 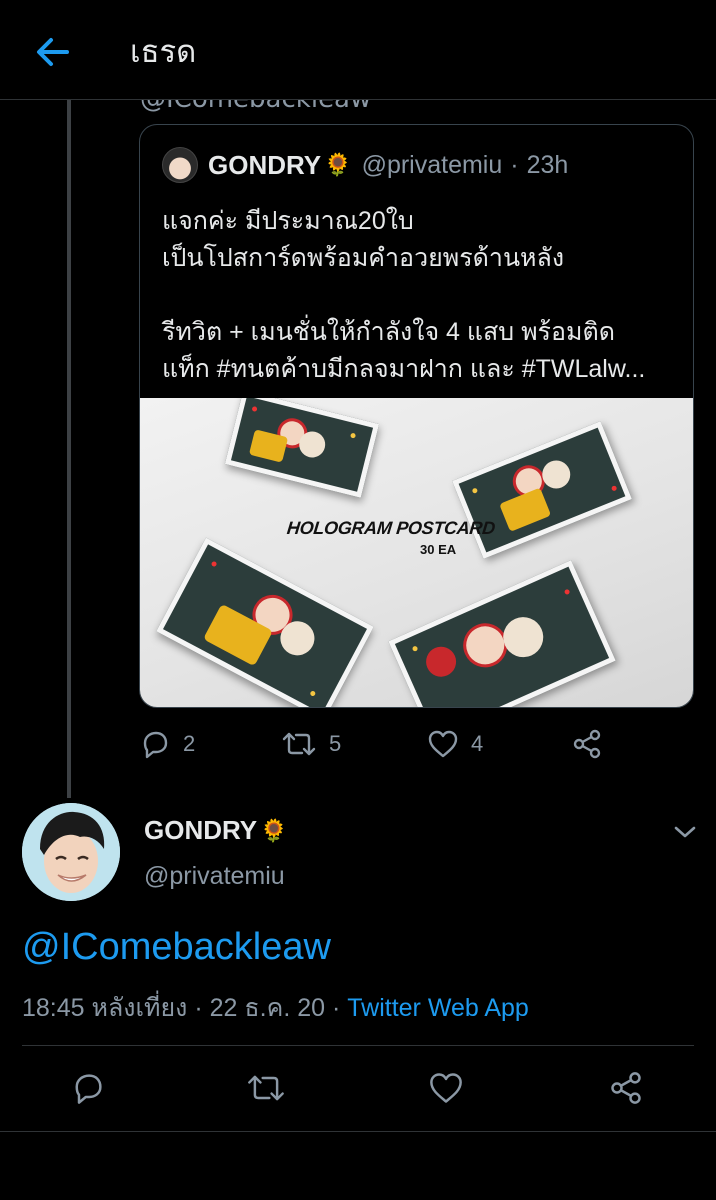 What do you see at coordinates (267, 1008) in the screenshot?
I see `tweet-date: 22 ธ.ค. 20` at bounding box center [267, 1008].